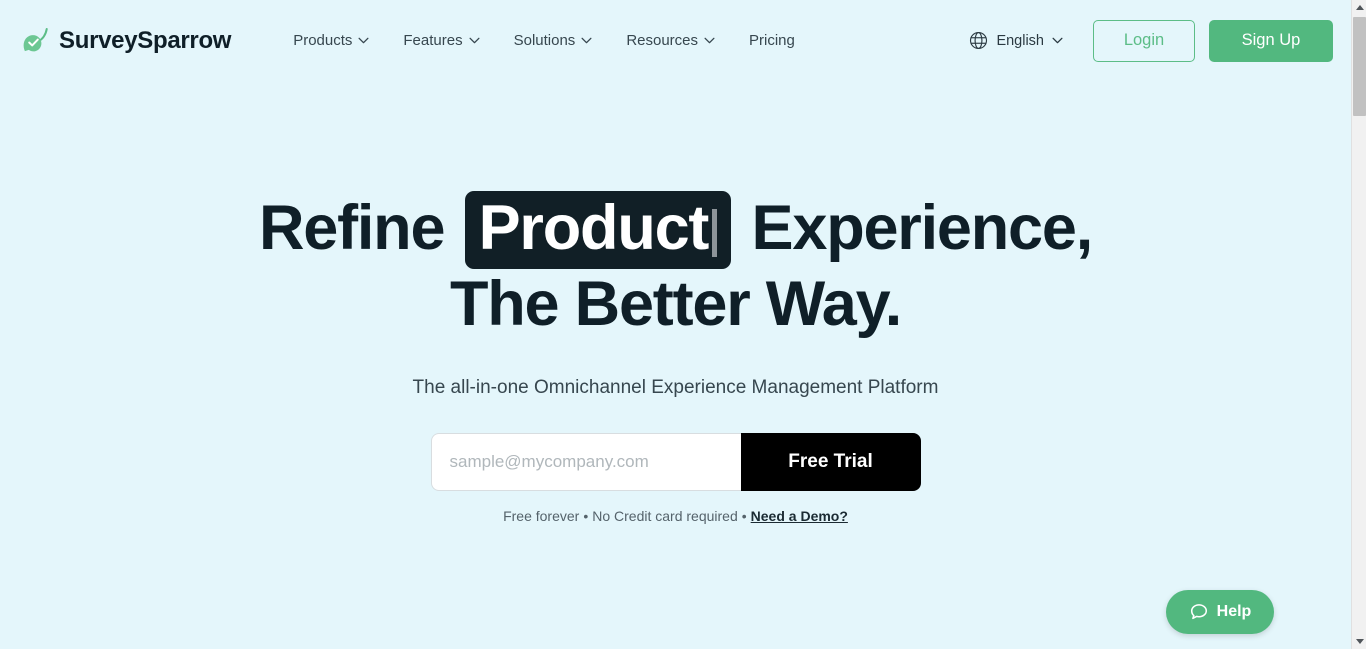 The width and height of the screenshot is (1366, 649). What do you see at coordinates (433, 40) in the screenshot?
I see `nav-label: Features` at bounding box center [433, 40].